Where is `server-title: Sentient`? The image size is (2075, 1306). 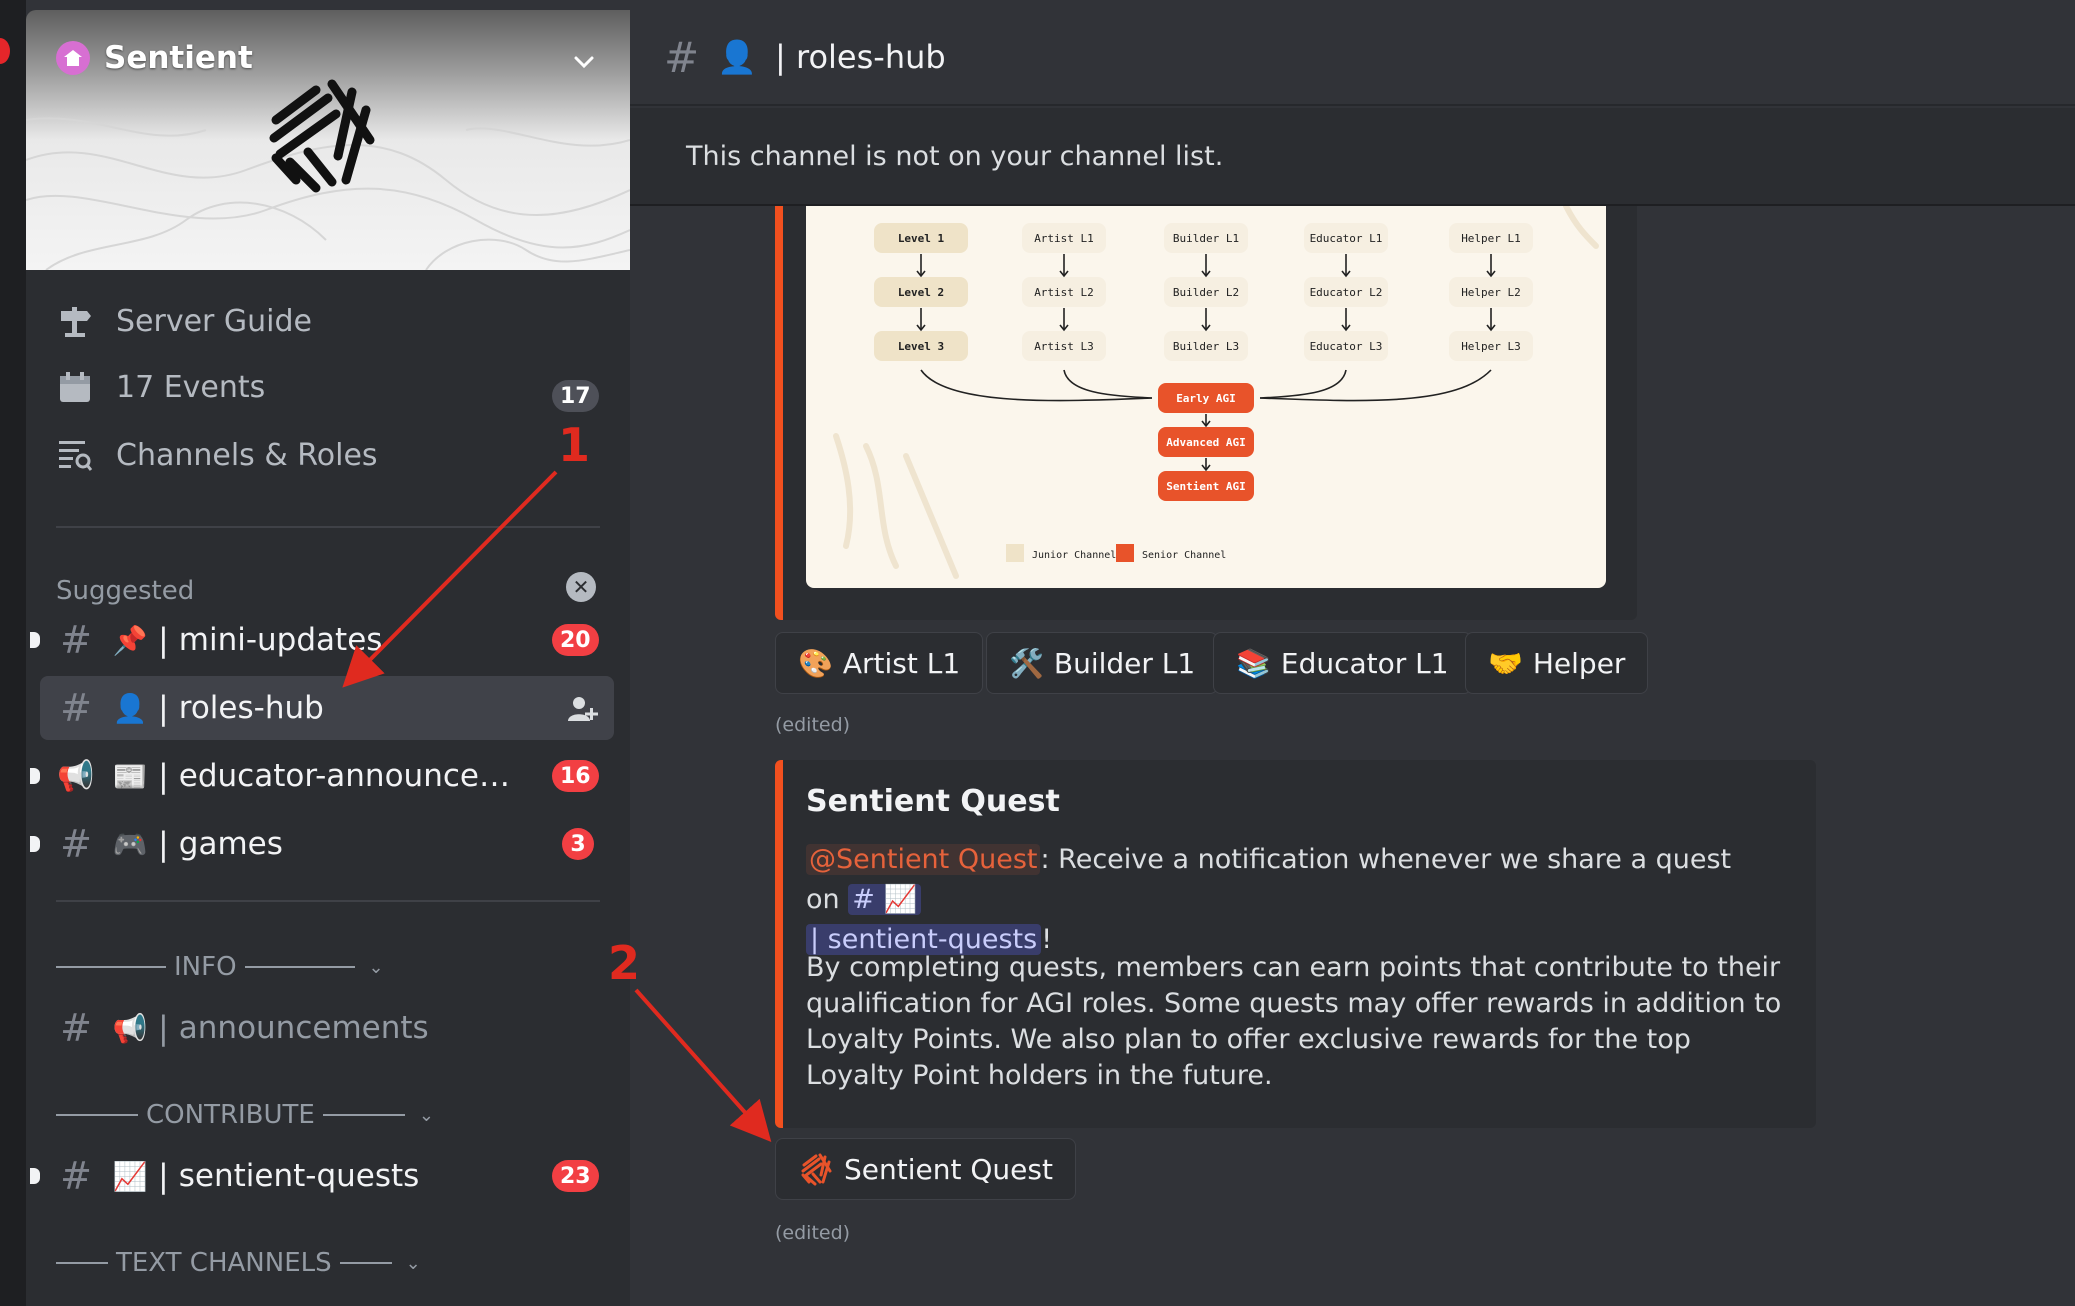
server-title: Sentient is located at coordinates (178, 58).